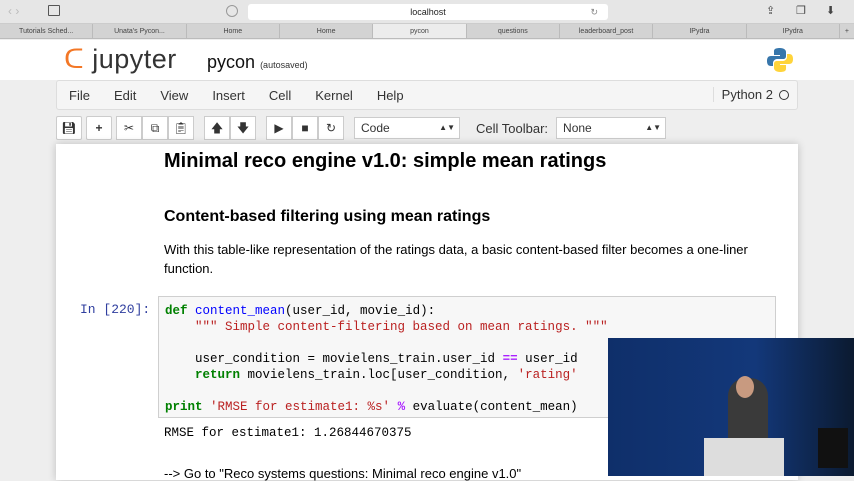 This screenshot has height=481, width=854. Describe the element at coordinates (181, 128) in the screenshot. I see `paste-button: 📋︎` at that location.